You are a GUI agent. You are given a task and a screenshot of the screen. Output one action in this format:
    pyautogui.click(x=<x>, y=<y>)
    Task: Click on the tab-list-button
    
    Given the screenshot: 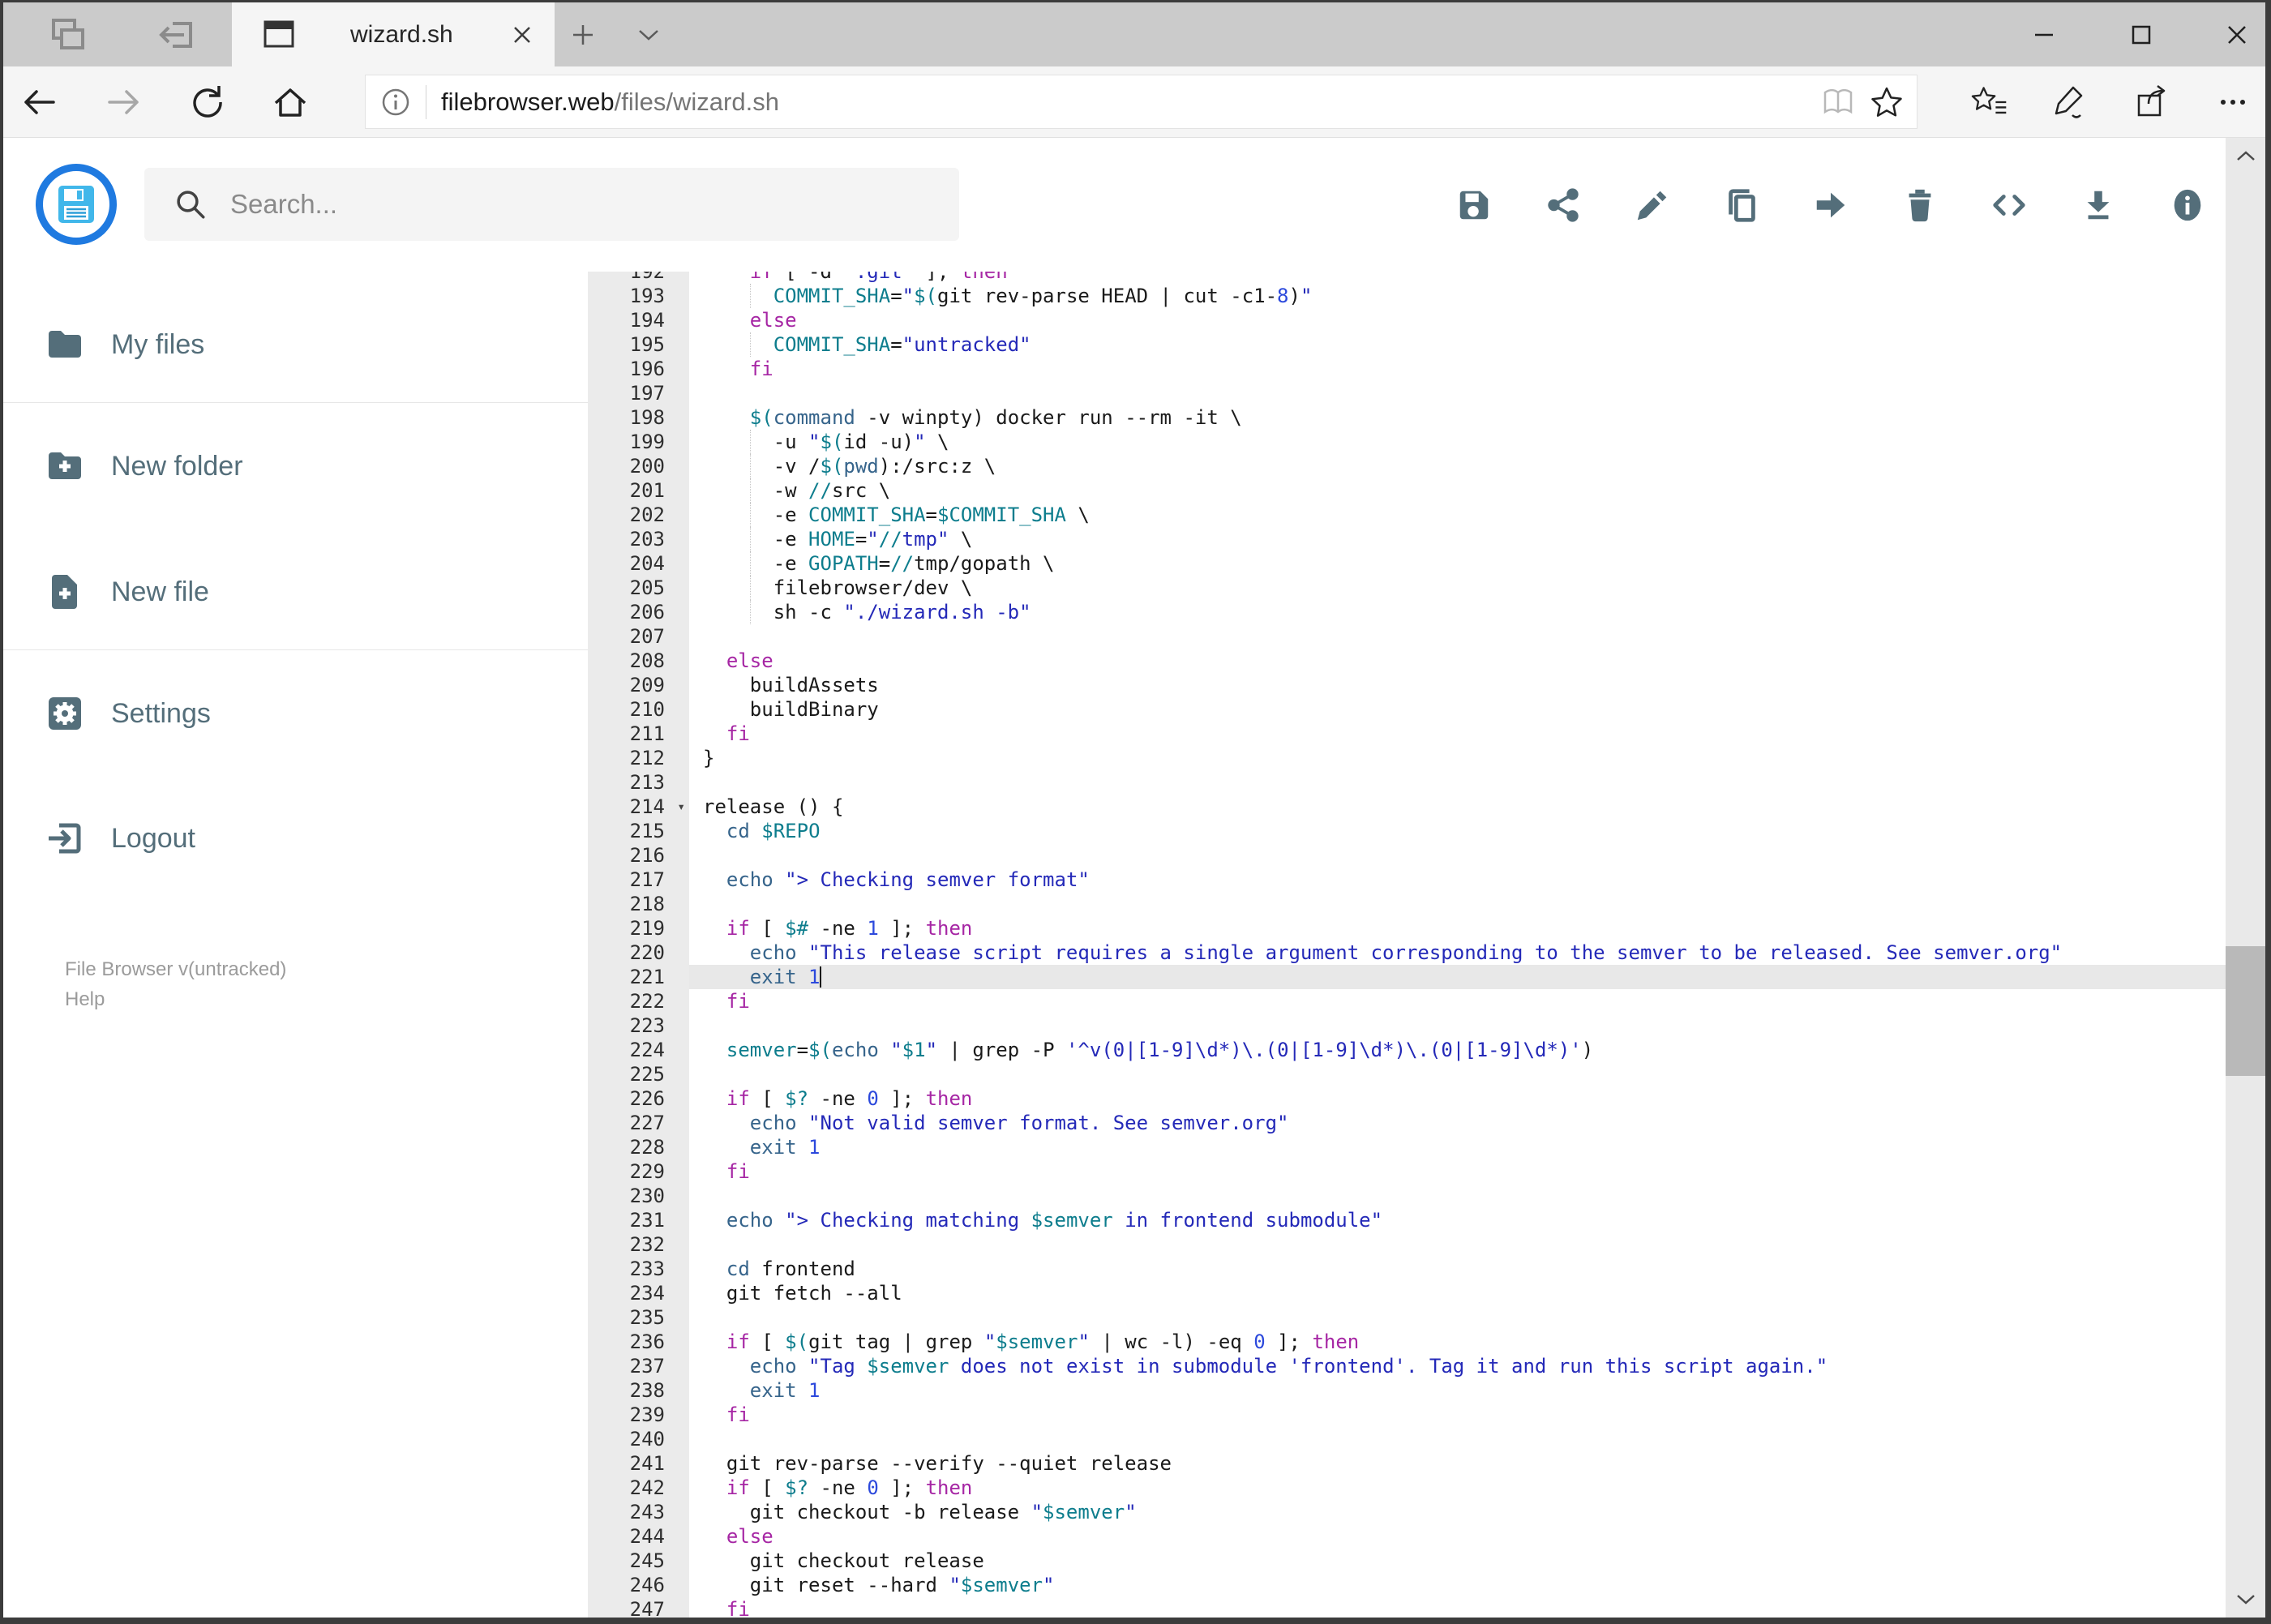 What is the action you would take?
    pyautogui.click(x=648, y=35)
    